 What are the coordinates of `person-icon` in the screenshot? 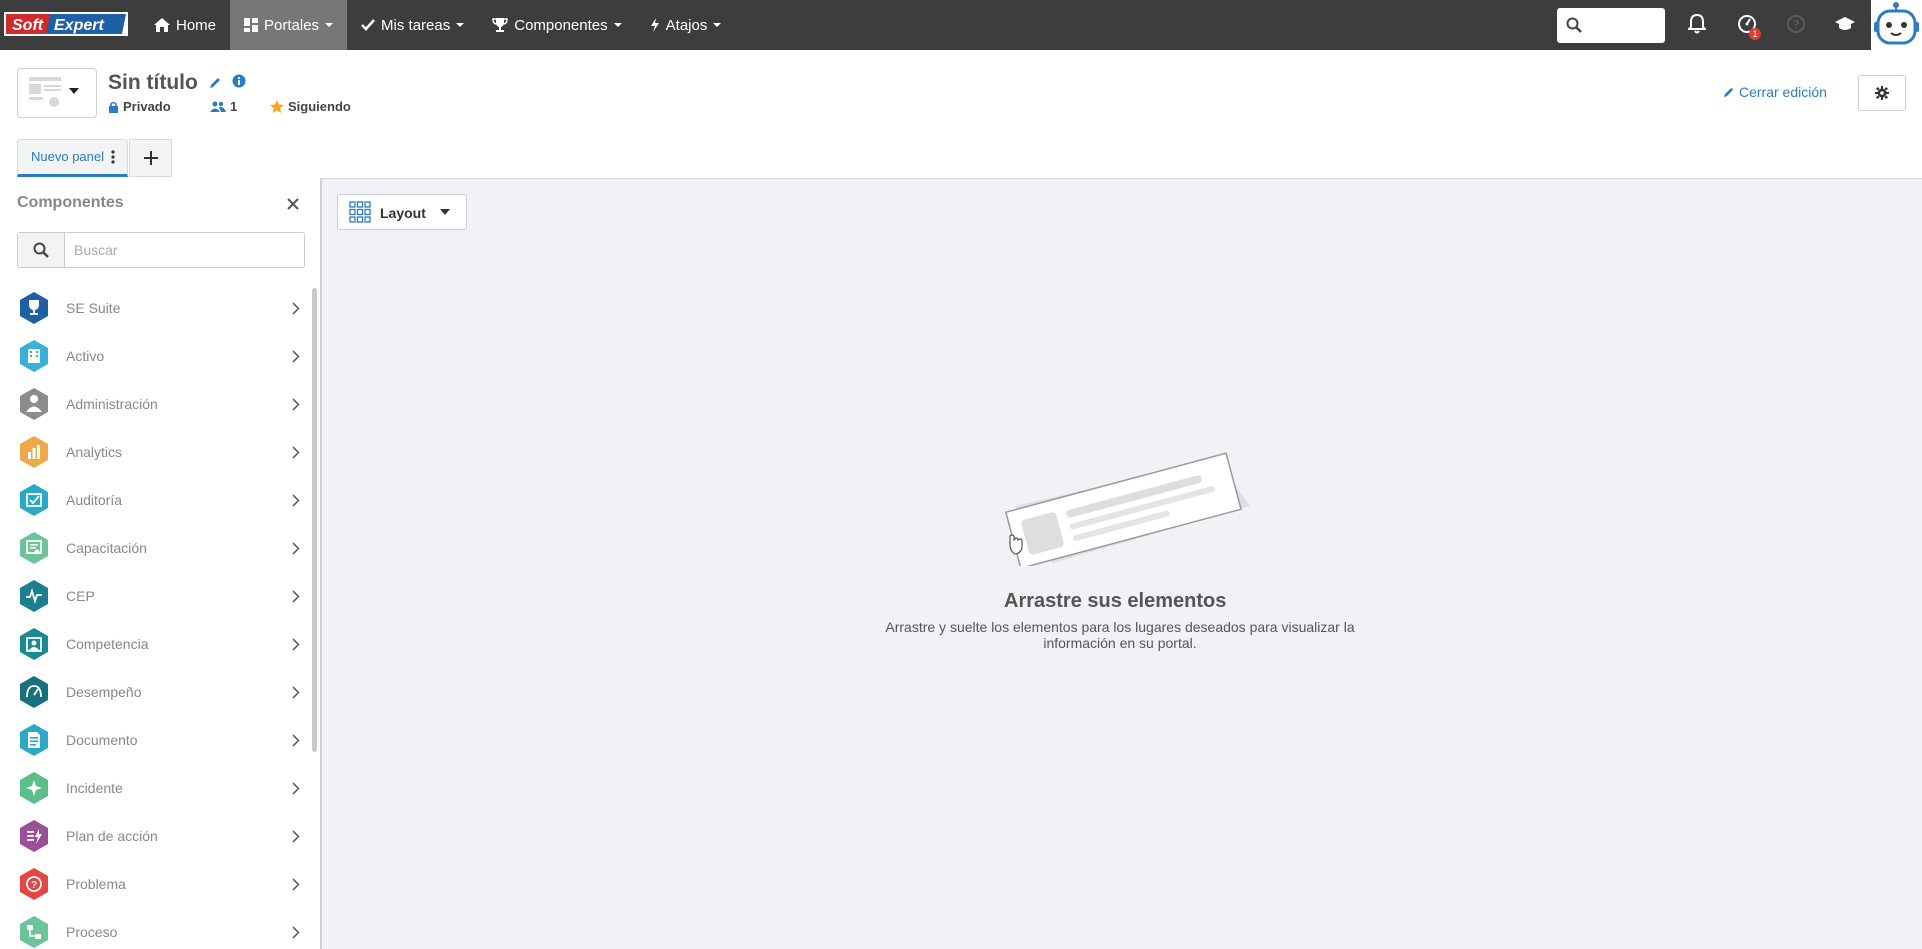 It's located at (34, 404).